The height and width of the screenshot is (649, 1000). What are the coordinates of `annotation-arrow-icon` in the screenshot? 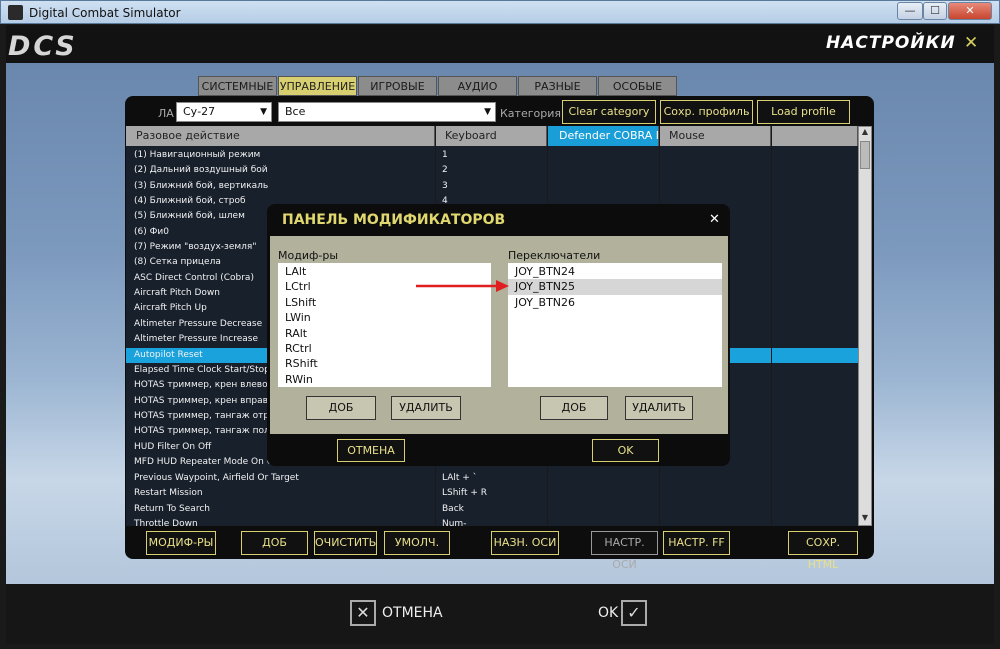 It's located at (462, 286).